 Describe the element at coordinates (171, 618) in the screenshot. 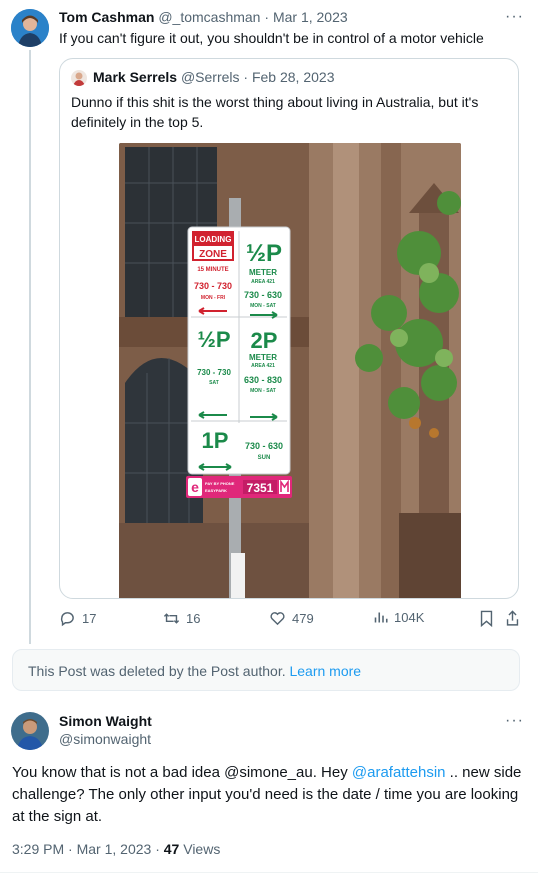

I see `retweet-icon` at that location.